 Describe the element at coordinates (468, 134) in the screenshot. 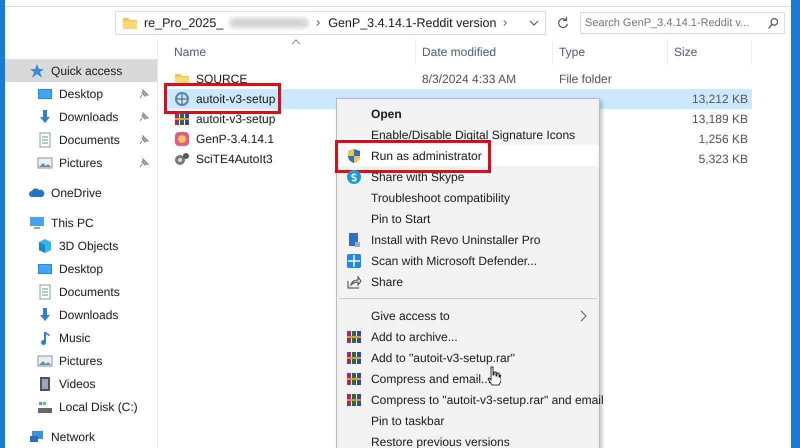

I see `menu-item: Enable/Disable Digital Signature Icons` at that location.